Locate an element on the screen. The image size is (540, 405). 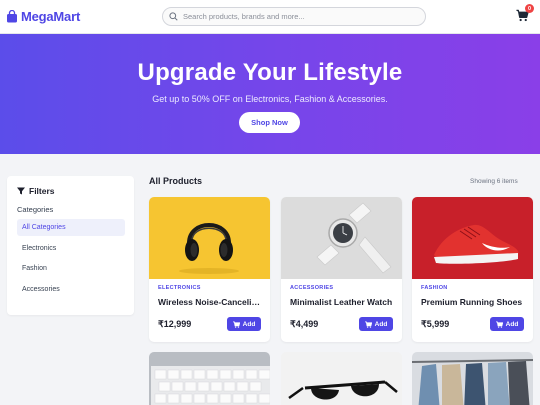
top-navbar: MegaMart 0 is located at coordinates (270, 17).